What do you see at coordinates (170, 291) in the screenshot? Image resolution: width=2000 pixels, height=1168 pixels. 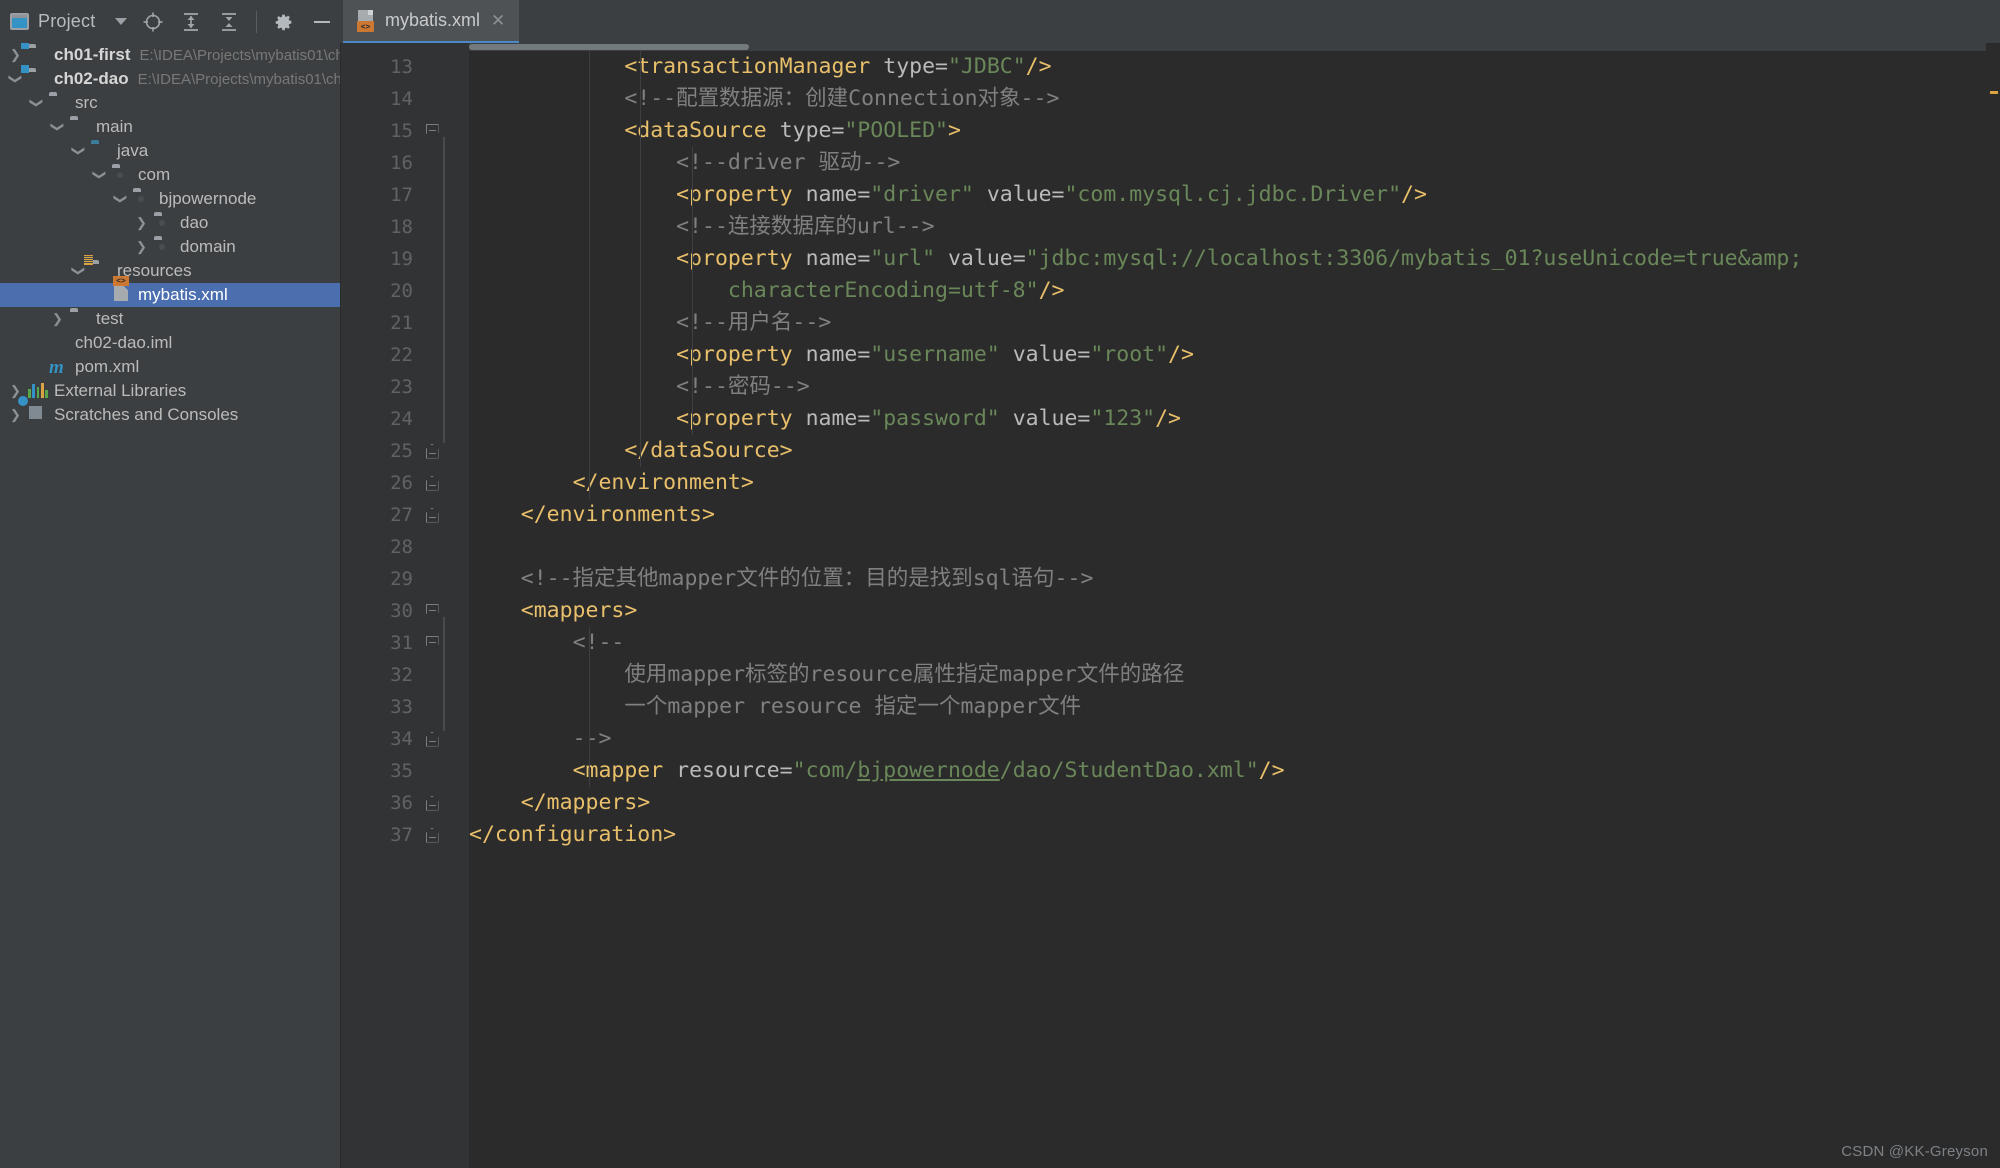 I see `tree-item-mybatis-xml: ❯<>mybatis.xml` at bounding box center [170, 291].